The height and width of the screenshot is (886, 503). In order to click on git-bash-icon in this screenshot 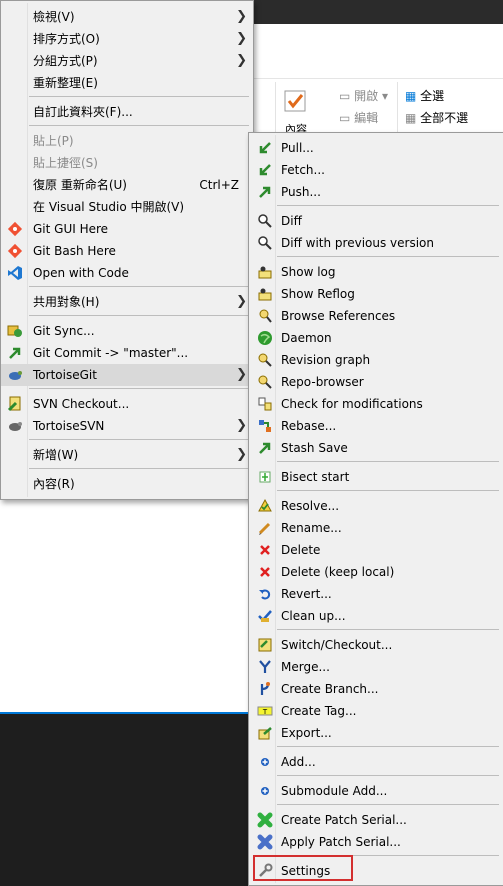, I will do `click(15, 251)`.